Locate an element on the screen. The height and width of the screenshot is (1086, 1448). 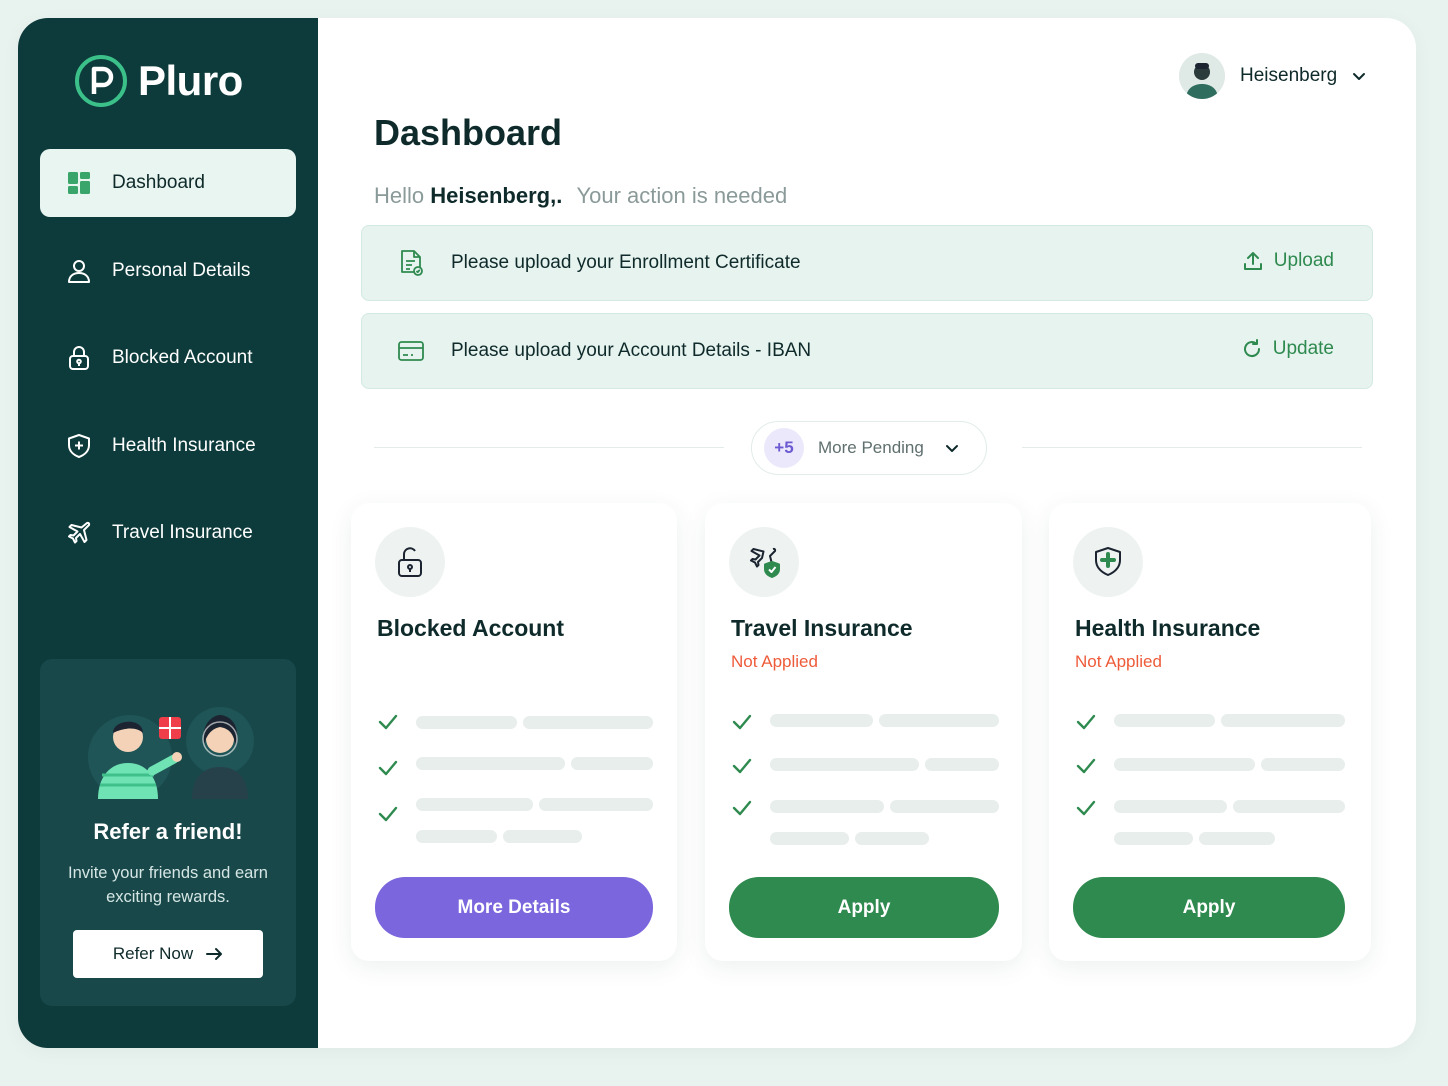
refer-now-button: Refer Now is located at coordinates (168, 954).